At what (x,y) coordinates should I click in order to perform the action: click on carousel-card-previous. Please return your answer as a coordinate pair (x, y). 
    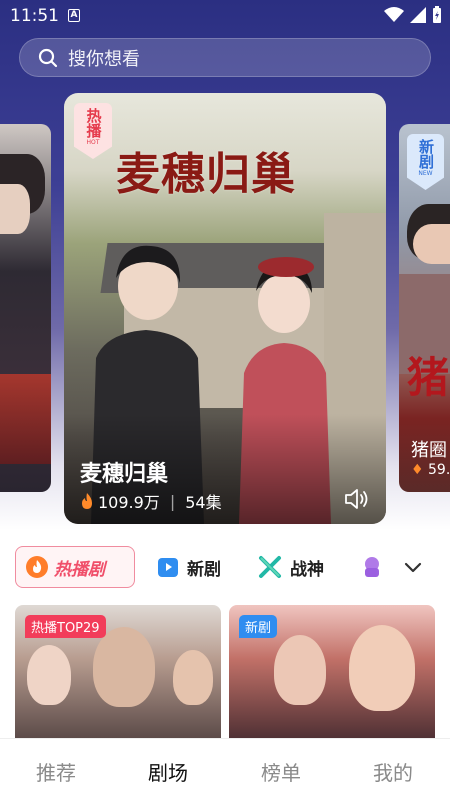
    Looking at the image, I should click on (25, 308).